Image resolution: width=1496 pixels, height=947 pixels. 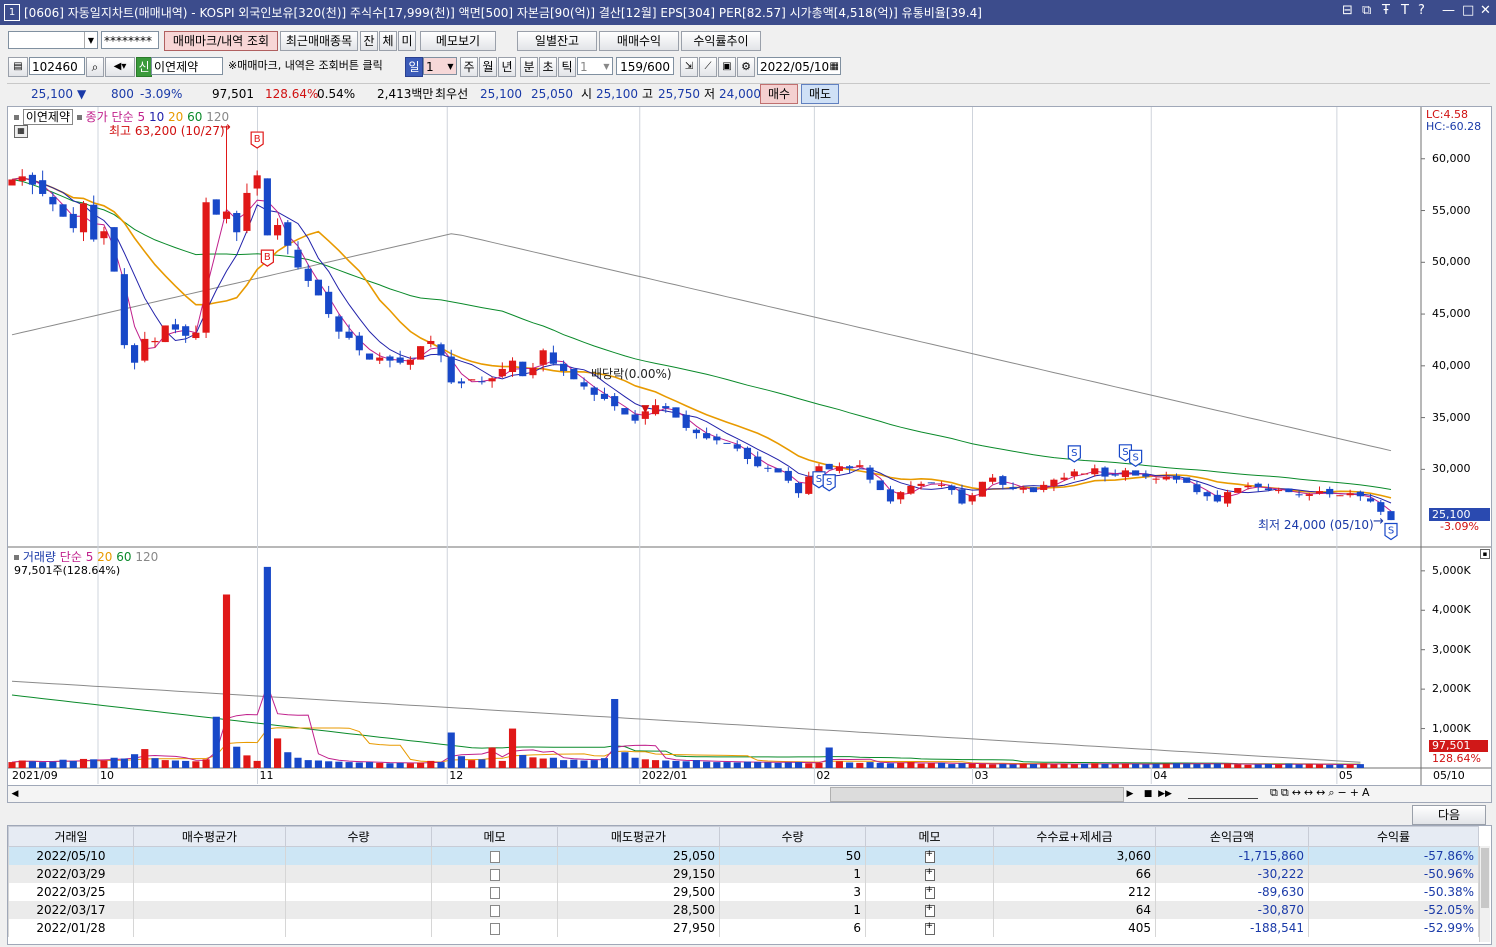 I want to click on col-sell-qty: 수량, so click(x=792, y=836).